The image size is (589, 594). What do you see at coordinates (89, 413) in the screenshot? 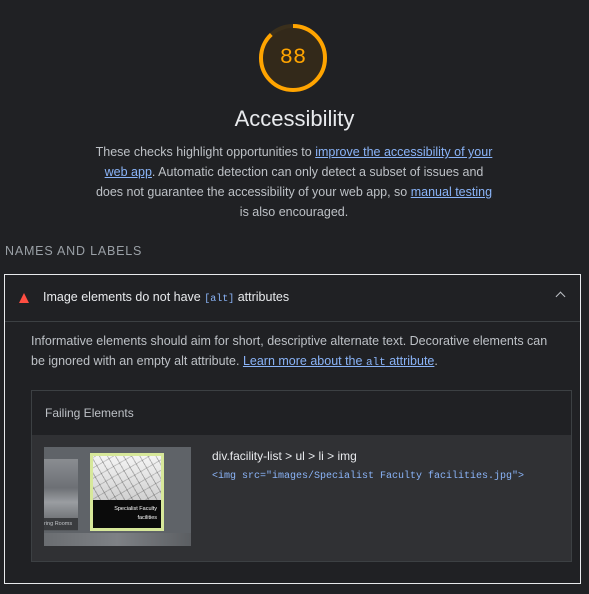
I see `table-header: Failing Elements` at bounding box center [89, 413].